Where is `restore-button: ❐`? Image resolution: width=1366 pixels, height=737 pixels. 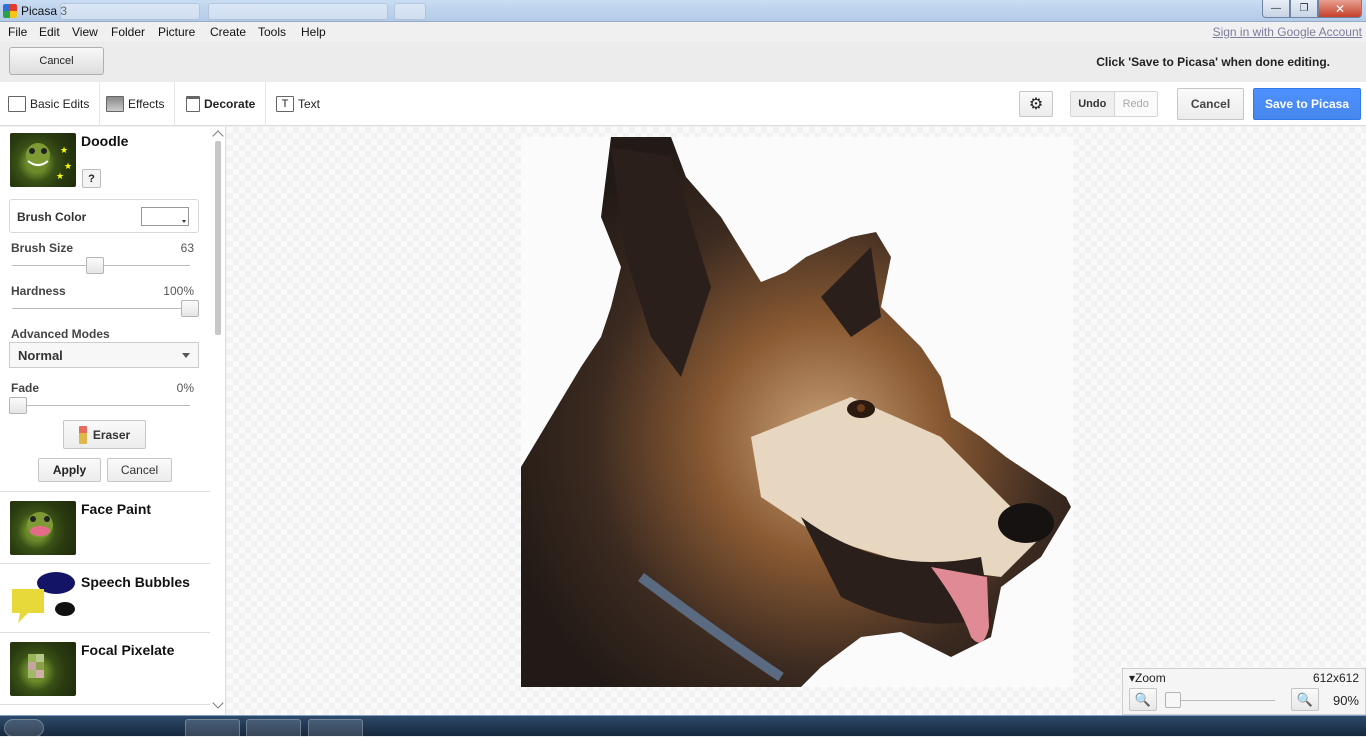 restore-button: ❐ is located at coordinates (1304, 9).